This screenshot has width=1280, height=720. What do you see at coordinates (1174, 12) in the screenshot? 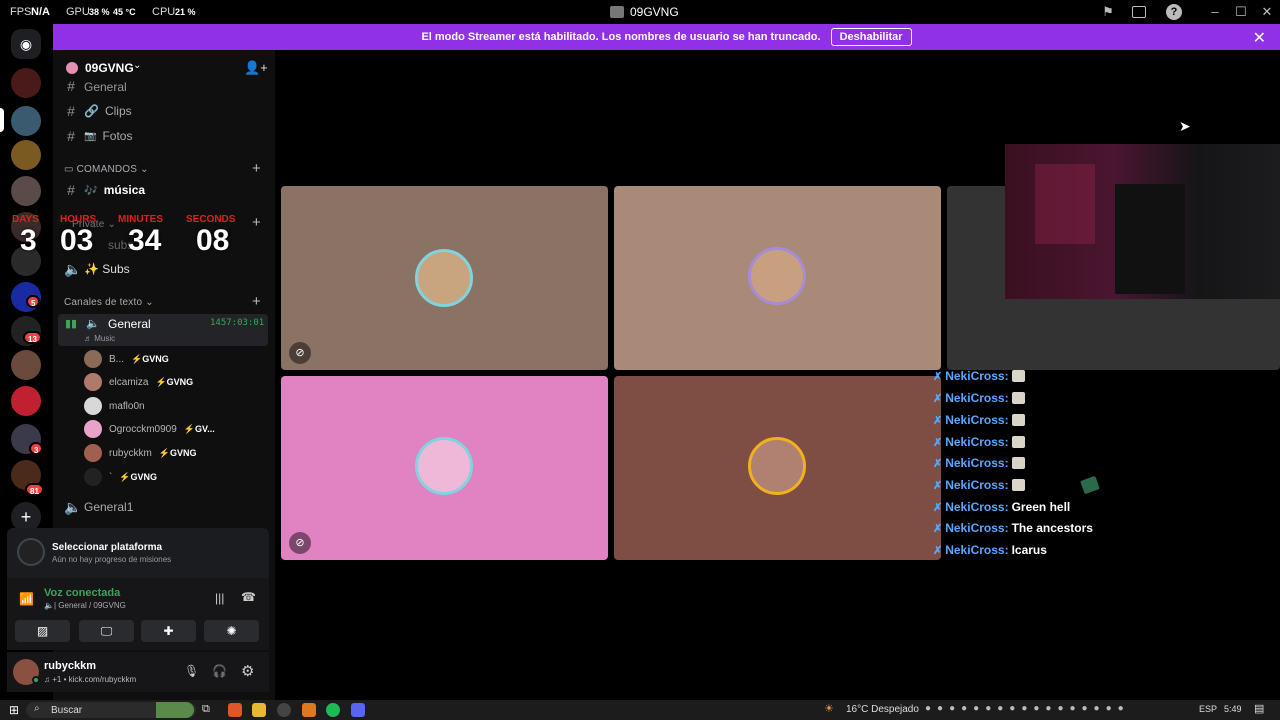
I see `help-icon: ?` at bounding box center [1174, 12].